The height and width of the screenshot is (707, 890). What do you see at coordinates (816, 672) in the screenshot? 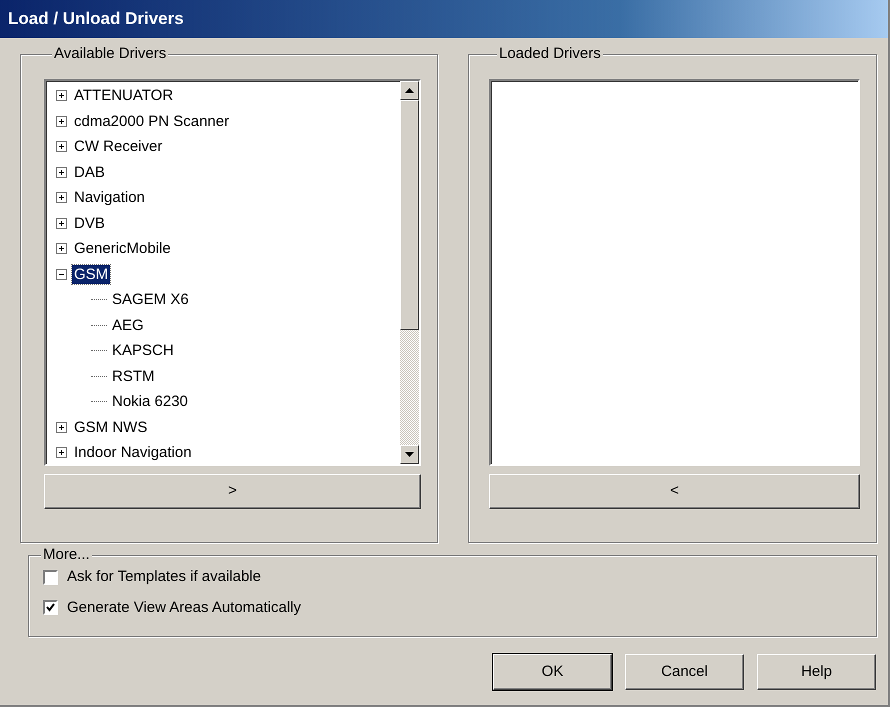
I see `dialog-button: Help` at bounding box center [816, 672].